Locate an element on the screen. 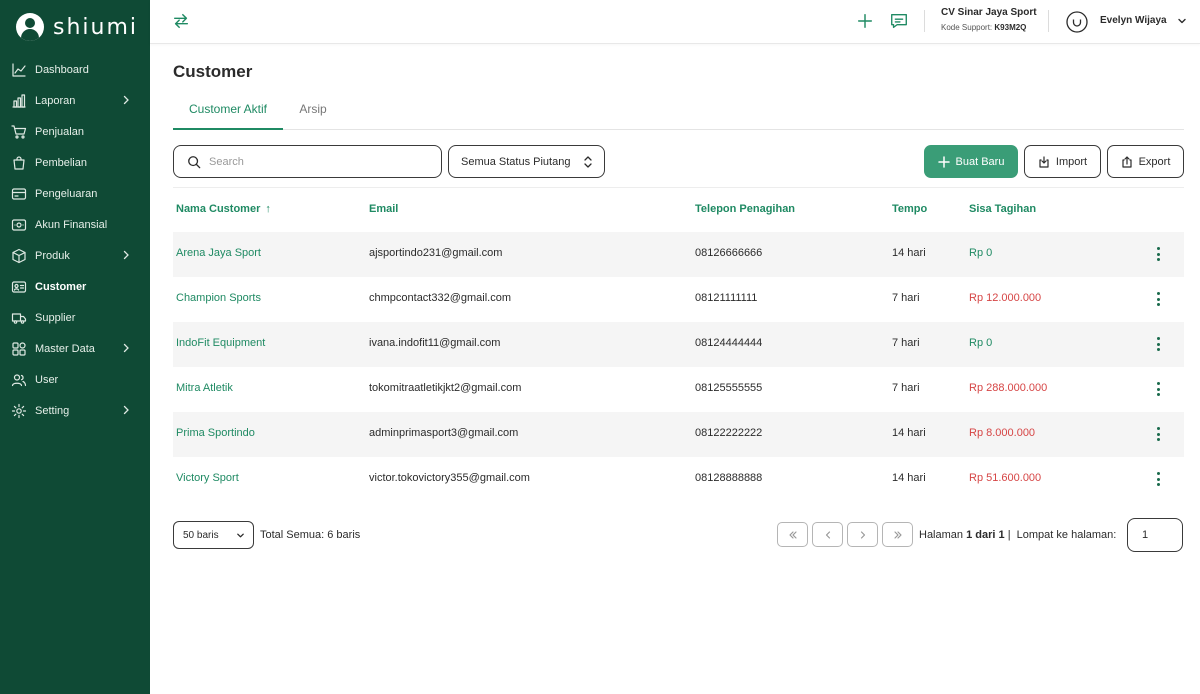 This screenshot has width=1200, height=694. sidebar-item-setting: Setting is located at coordinates (75, 410).